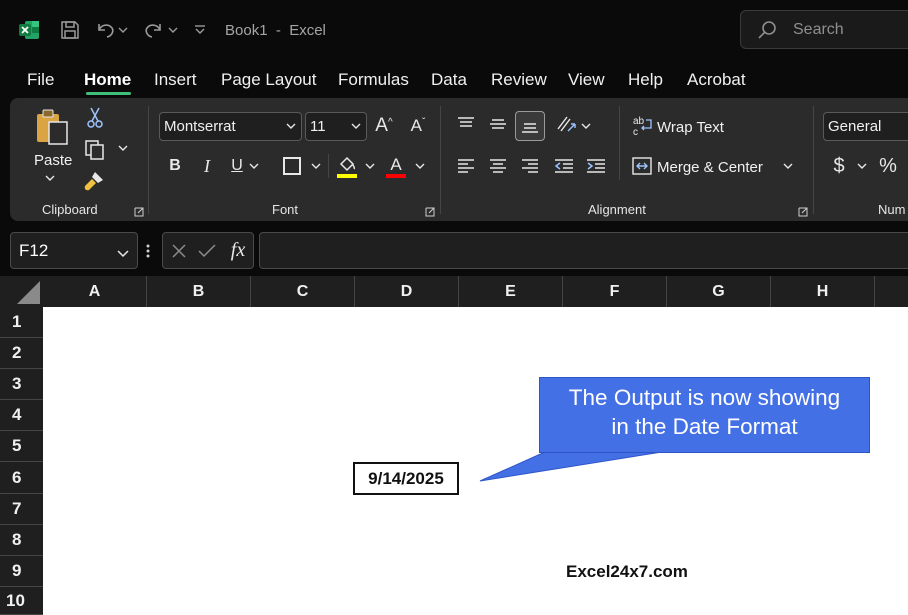 The width and height of the screenshot is (908, 615). What do you see at coordinates (21, 601) in the screenshot?
I see `row-header-10: 10` at bounding box center [21, 601].